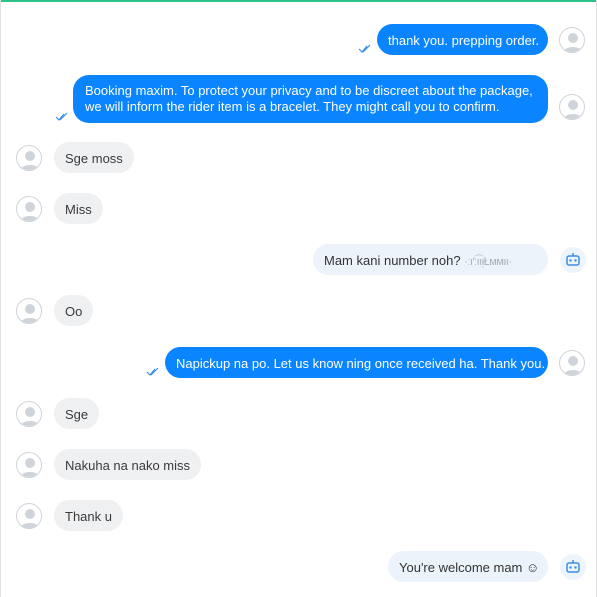 The width and height of the screenshot is (597, 597). I want to click on redacted-number: ·ːı′ːı͡ıᴉŁᴍᴍıı·, so click(488, 262).